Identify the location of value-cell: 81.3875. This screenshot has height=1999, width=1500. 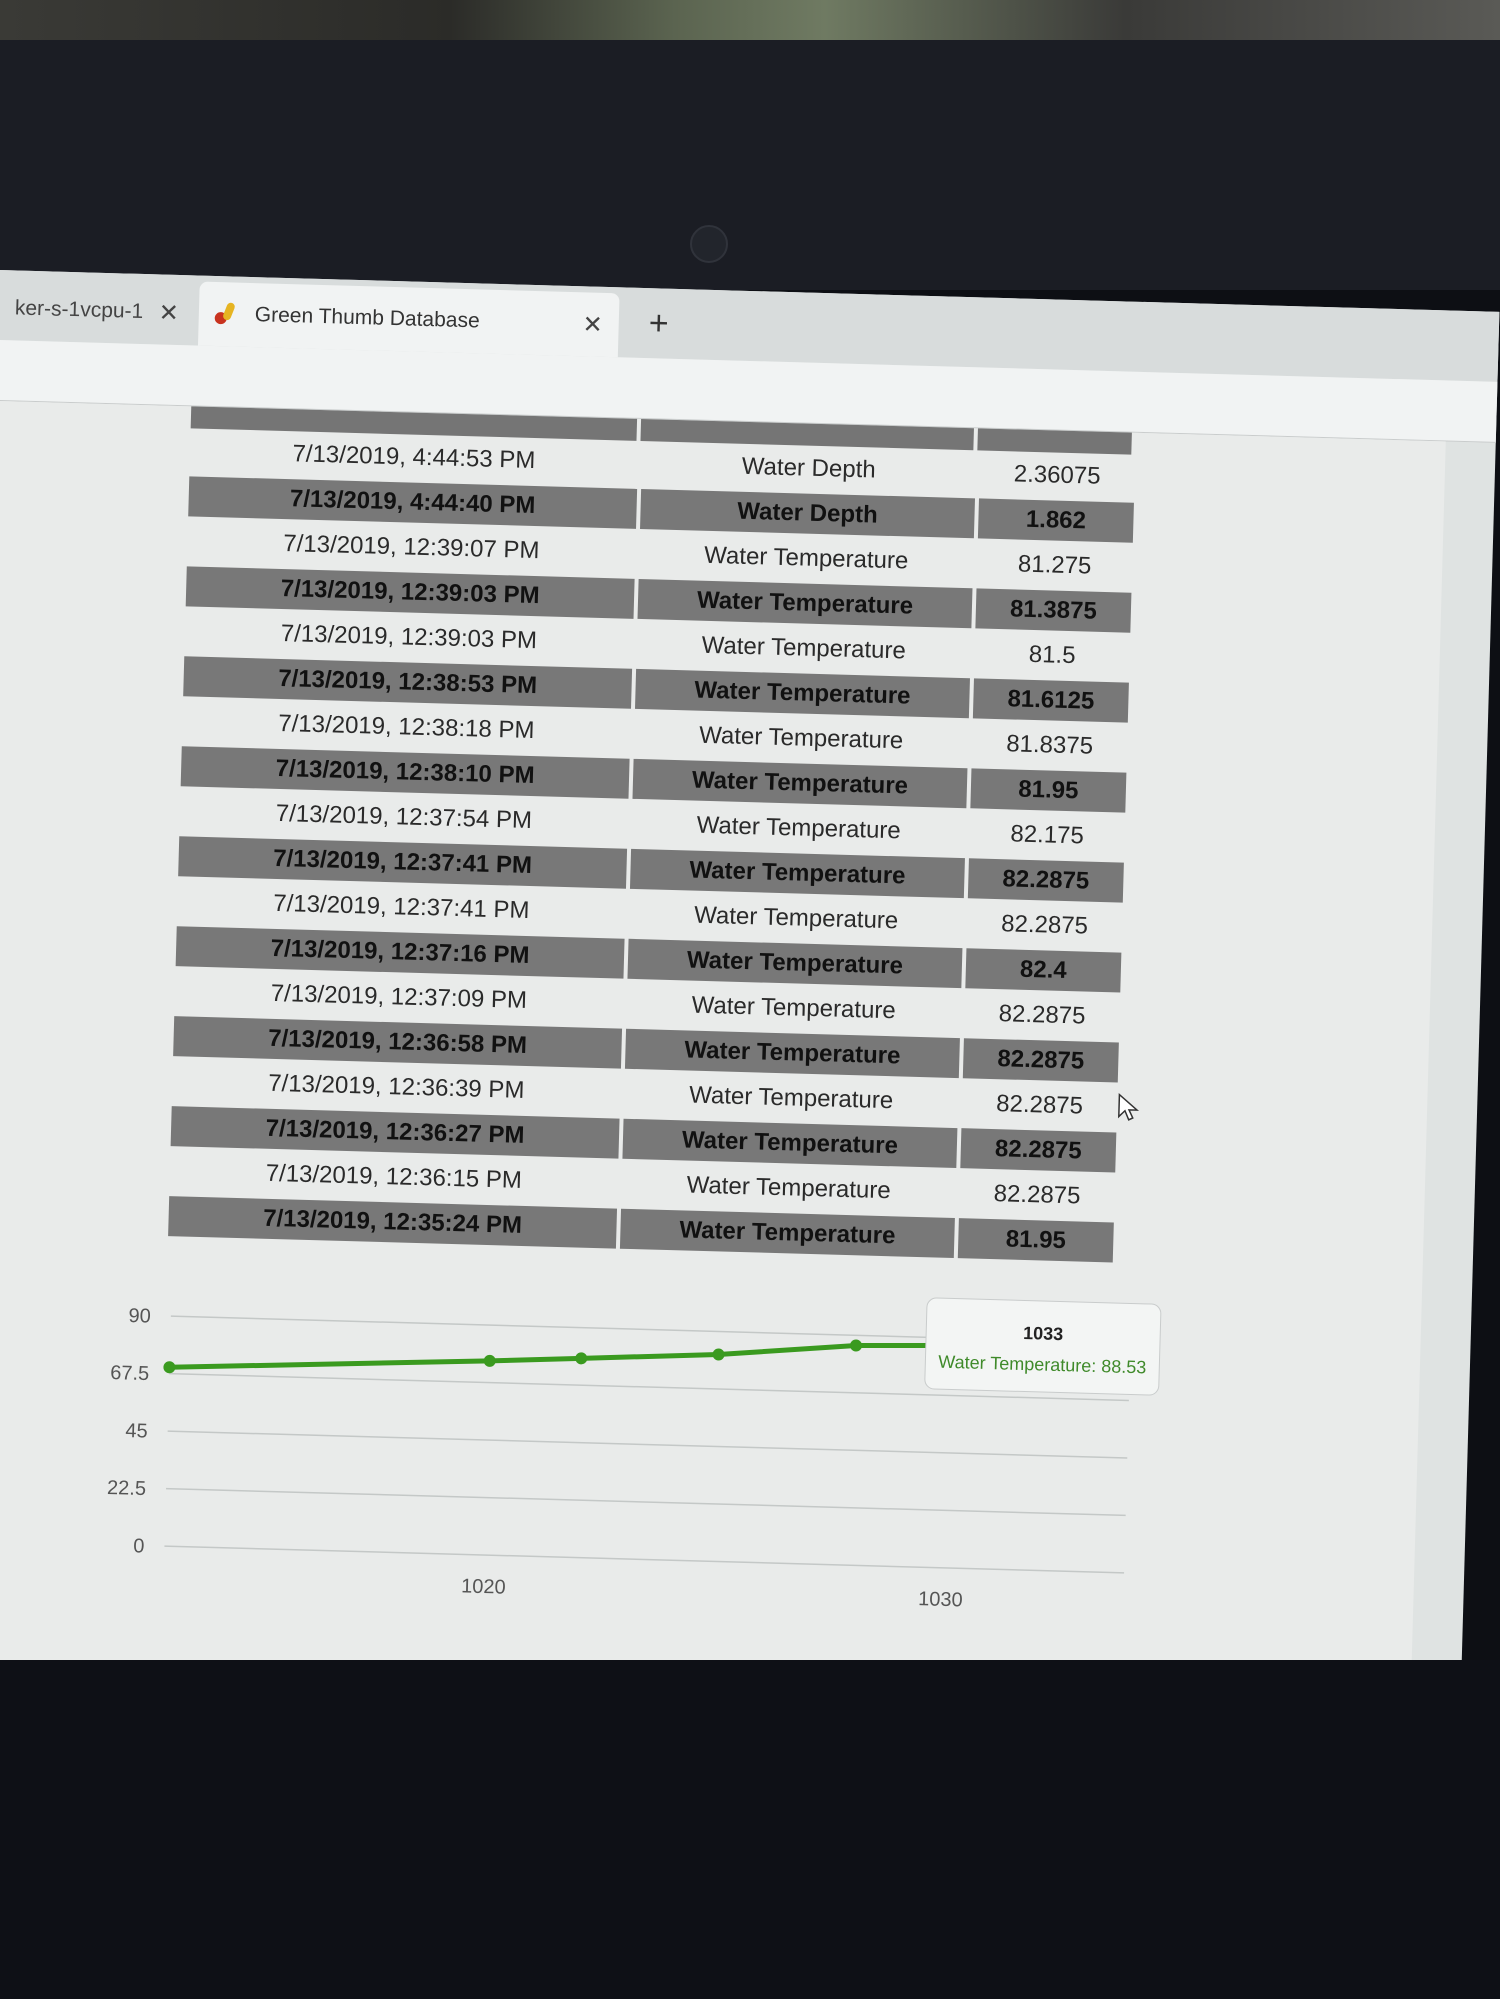
(1053, 610).